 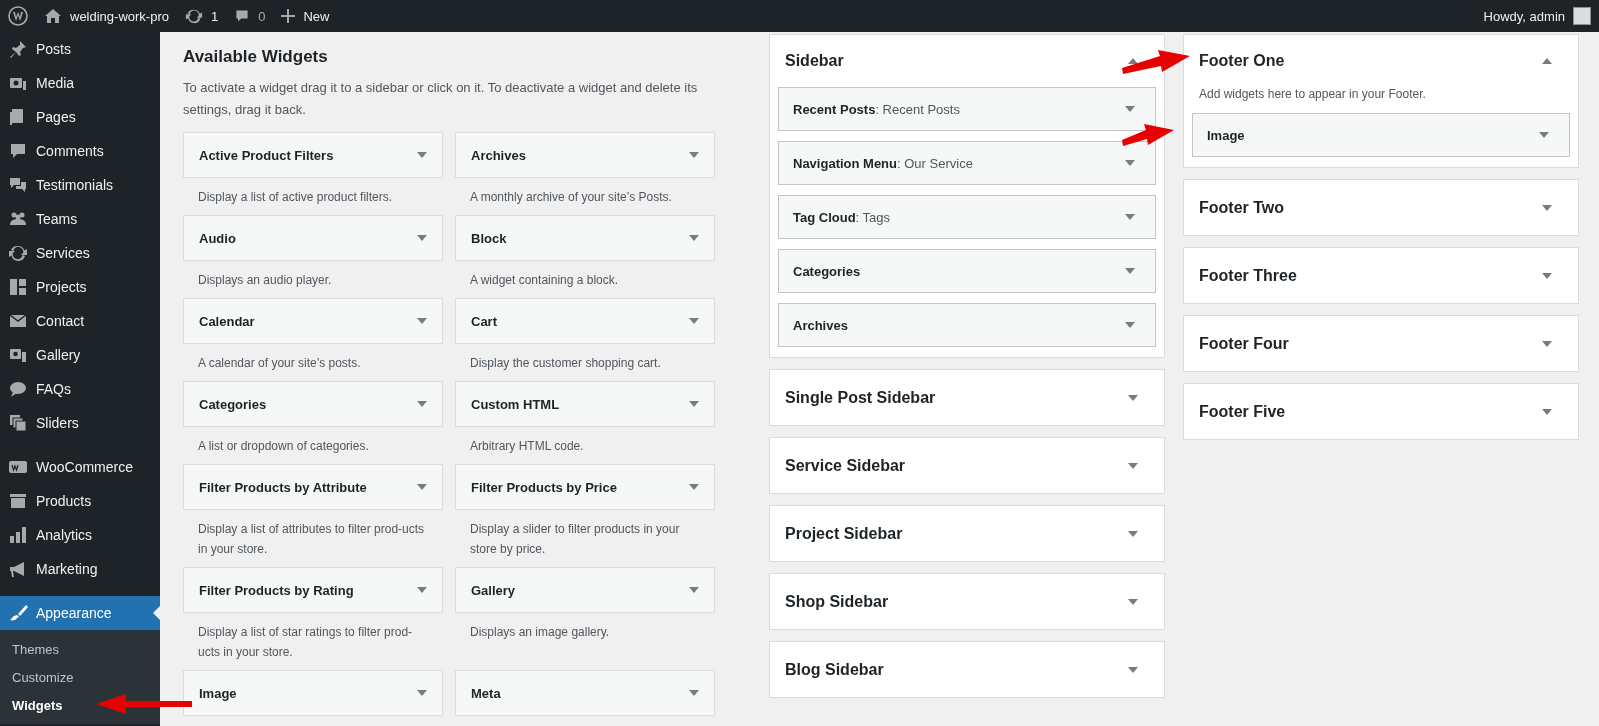 I want to click on updates-count: 1, so click(x=215, y=16).